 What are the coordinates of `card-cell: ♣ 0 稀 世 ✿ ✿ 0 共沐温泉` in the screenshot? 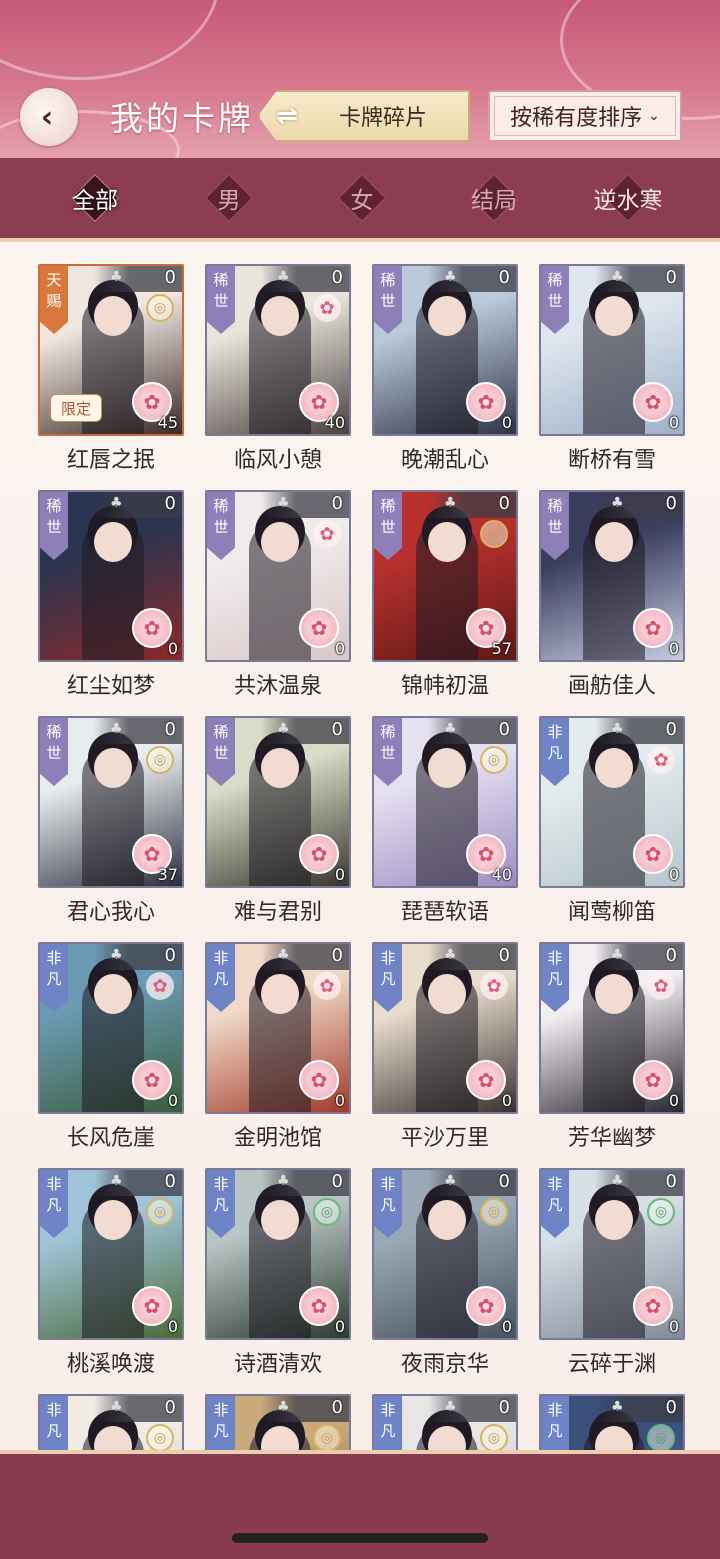 It's located at (278, 601).